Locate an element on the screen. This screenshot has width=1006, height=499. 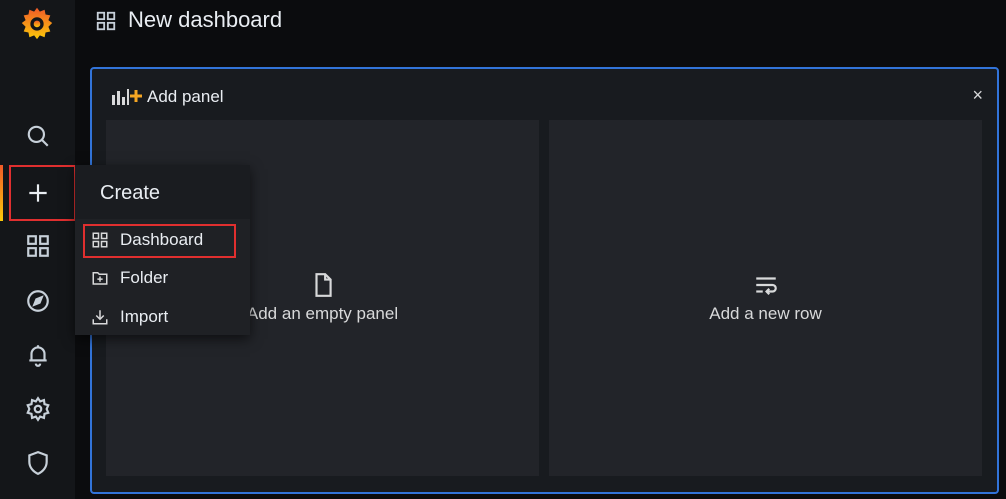
sidebar is located at coordinates (37, 249).